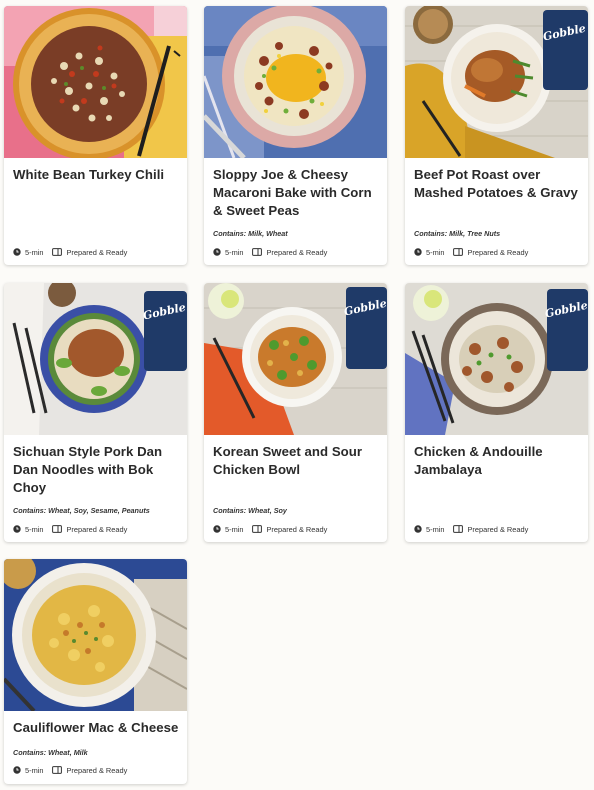  I want to click on allergen-info: Contains: Wheat, Soy, so click(250, 510).